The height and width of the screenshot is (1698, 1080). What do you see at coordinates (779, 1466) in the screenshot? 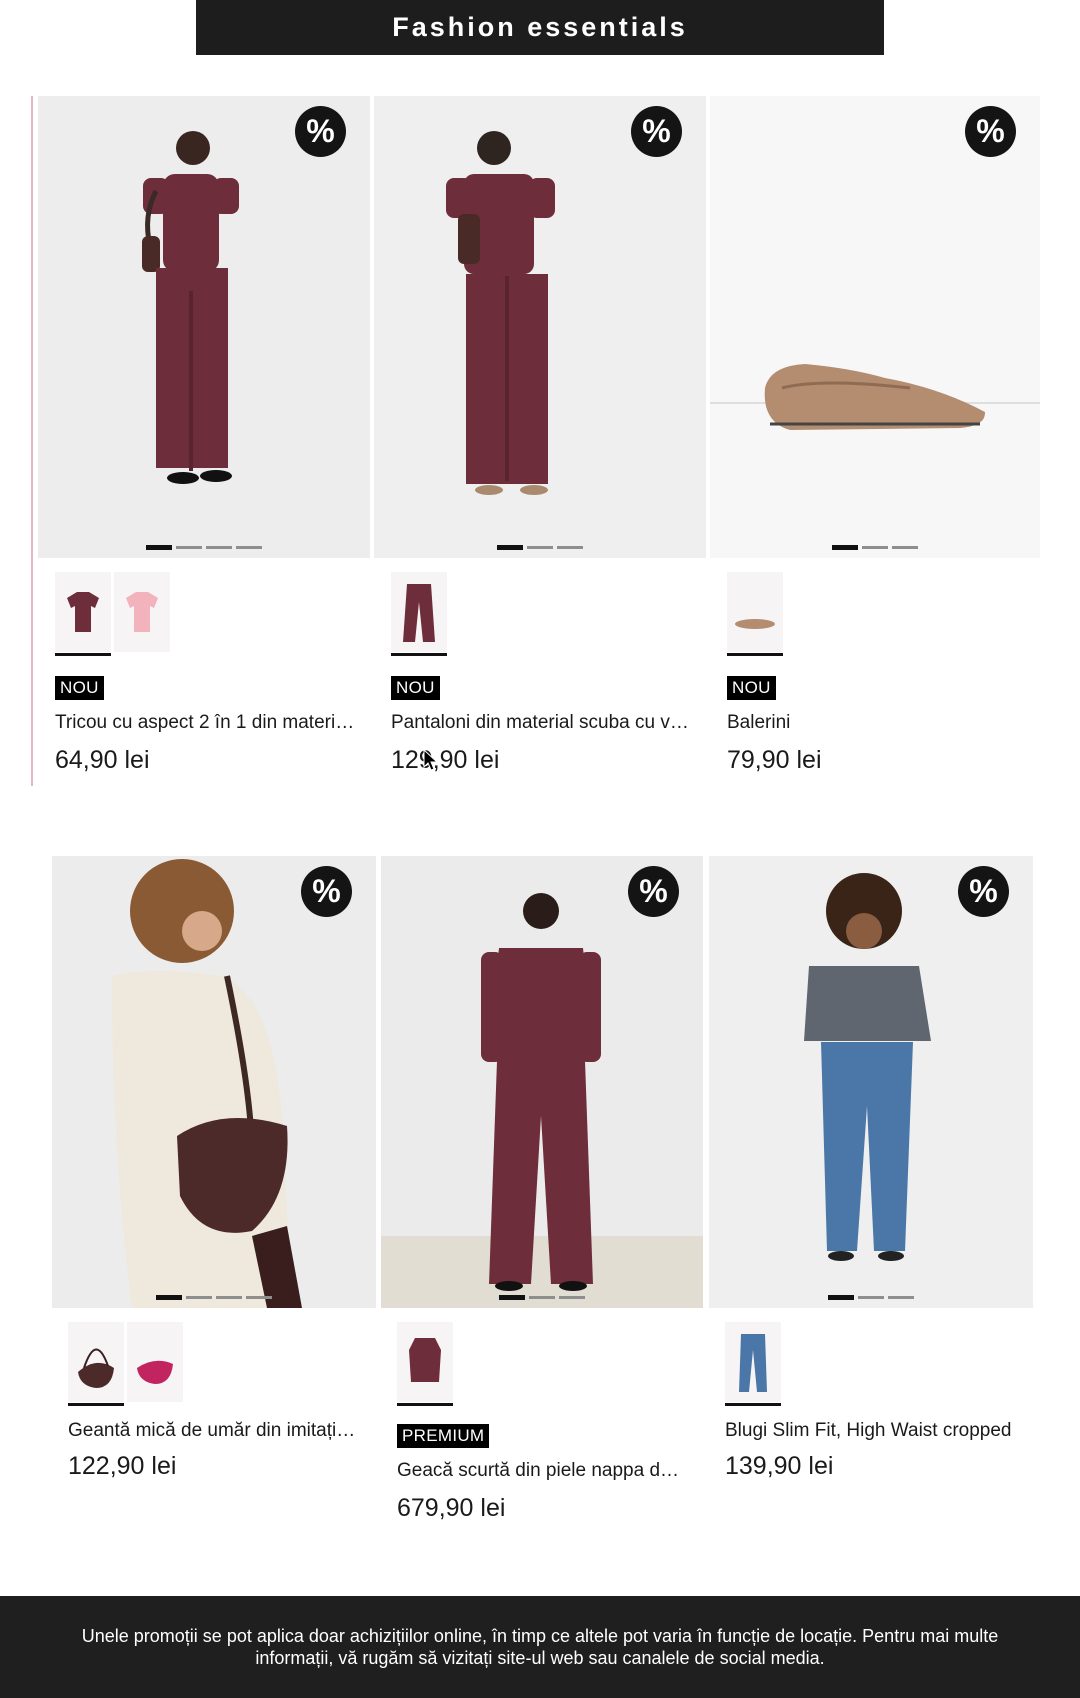
I see `product-price: 139,90 lei` at bounding box center [779, 1466].